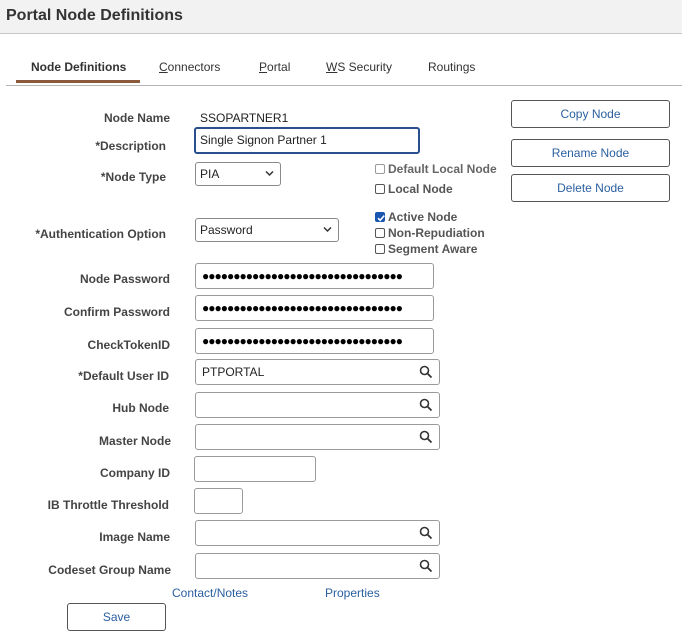  What do you see at coordinates (109, 570) in the screenshot?
I see `codeset-group-label: Codeset Group Name` at bounding box center [109, 570].